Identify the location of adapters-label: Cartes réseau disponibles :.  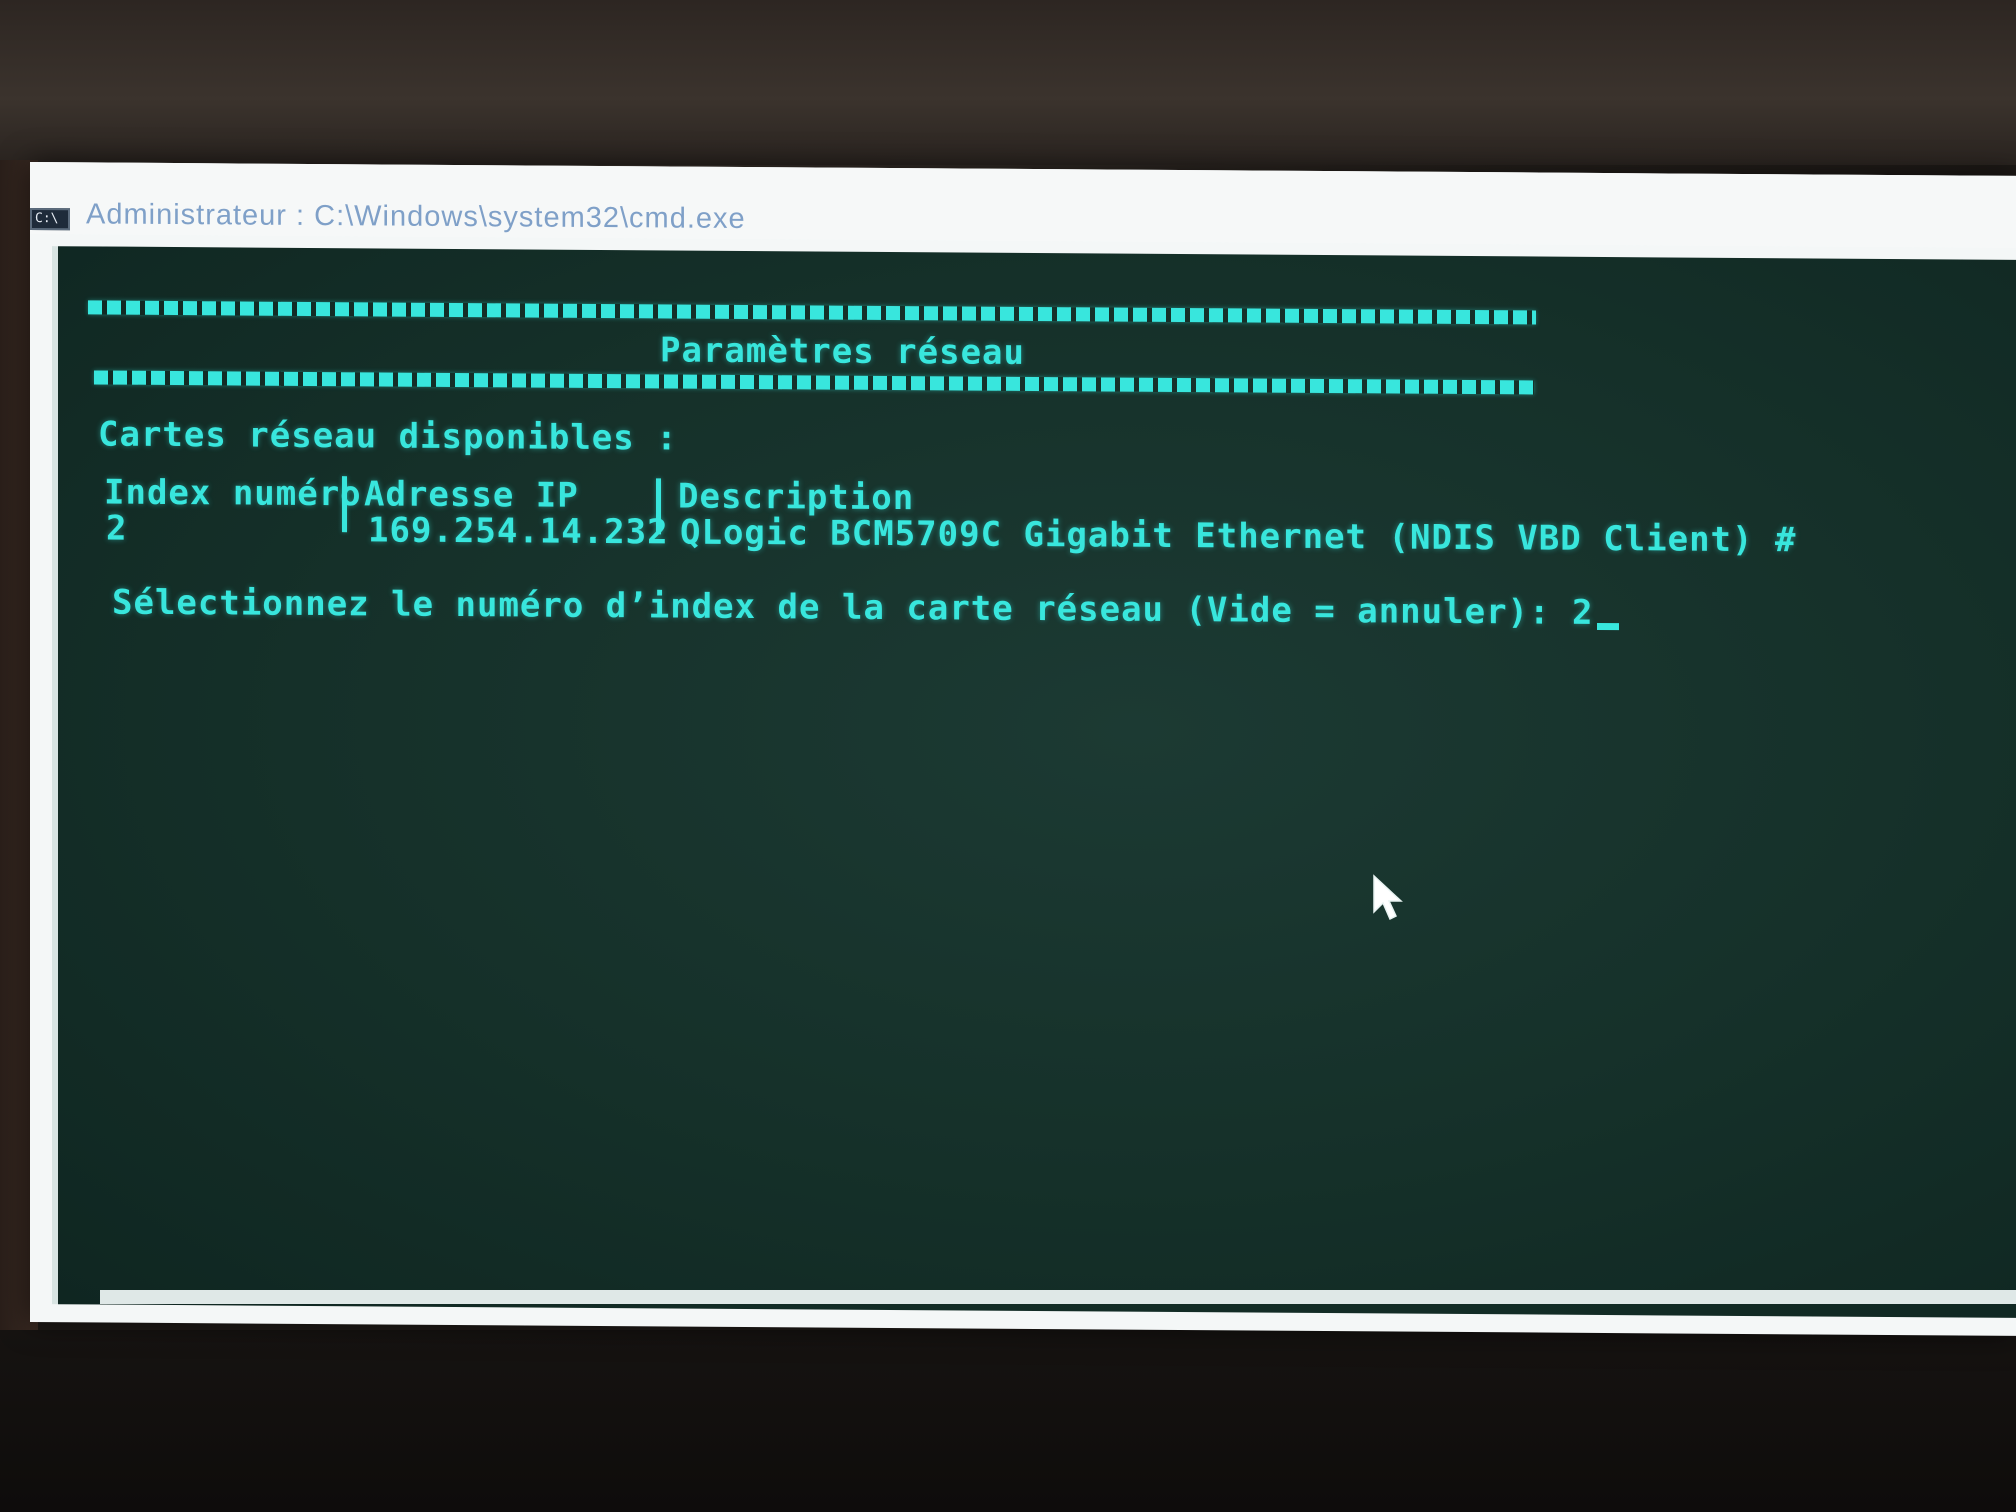
(388, 436).